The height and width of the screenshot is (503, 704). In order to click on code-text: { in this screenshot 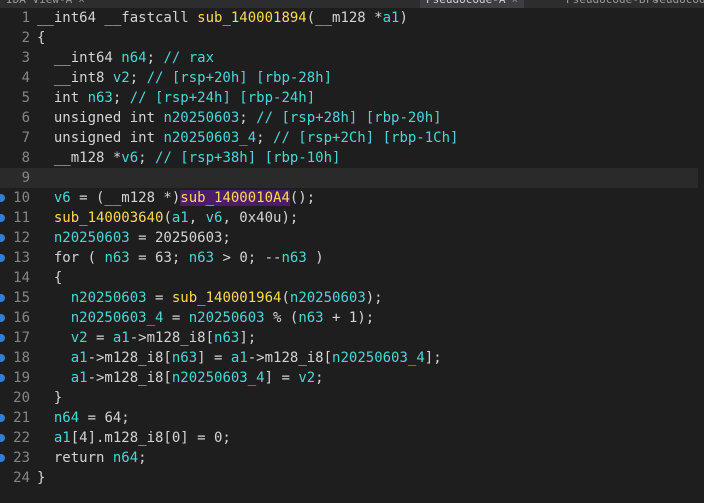, I will do `click(41, 38)`.